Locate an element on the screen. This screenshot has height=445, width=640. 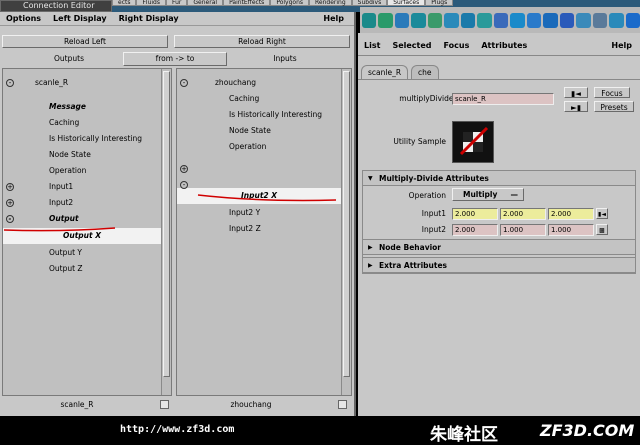
shelf-tab-surfaces: Surfaces is located at coordinates (406, 3).